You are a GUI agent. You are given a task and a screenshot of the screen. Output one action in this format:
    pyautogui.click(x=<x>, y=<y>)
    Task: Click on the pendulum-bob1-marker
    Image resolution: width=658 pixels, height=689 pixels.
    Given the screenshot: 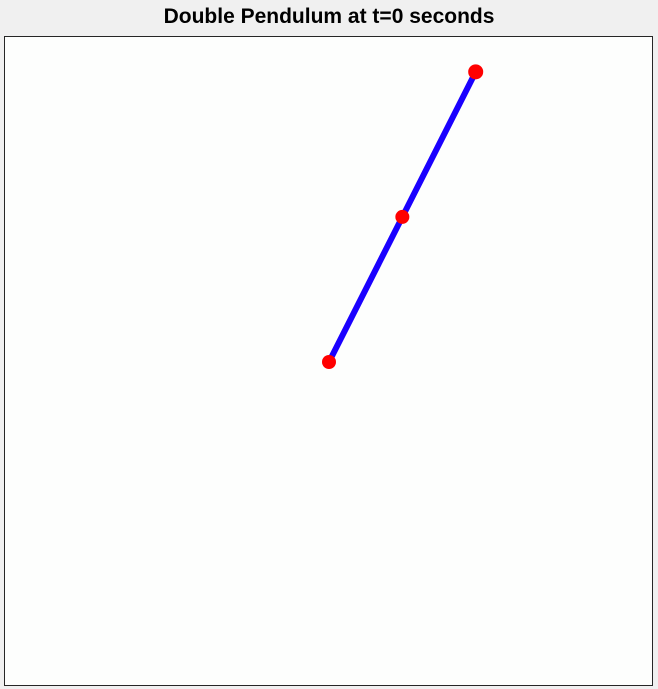 What is the action you would take?
    pyautogui.click(x=402, y=216)
    